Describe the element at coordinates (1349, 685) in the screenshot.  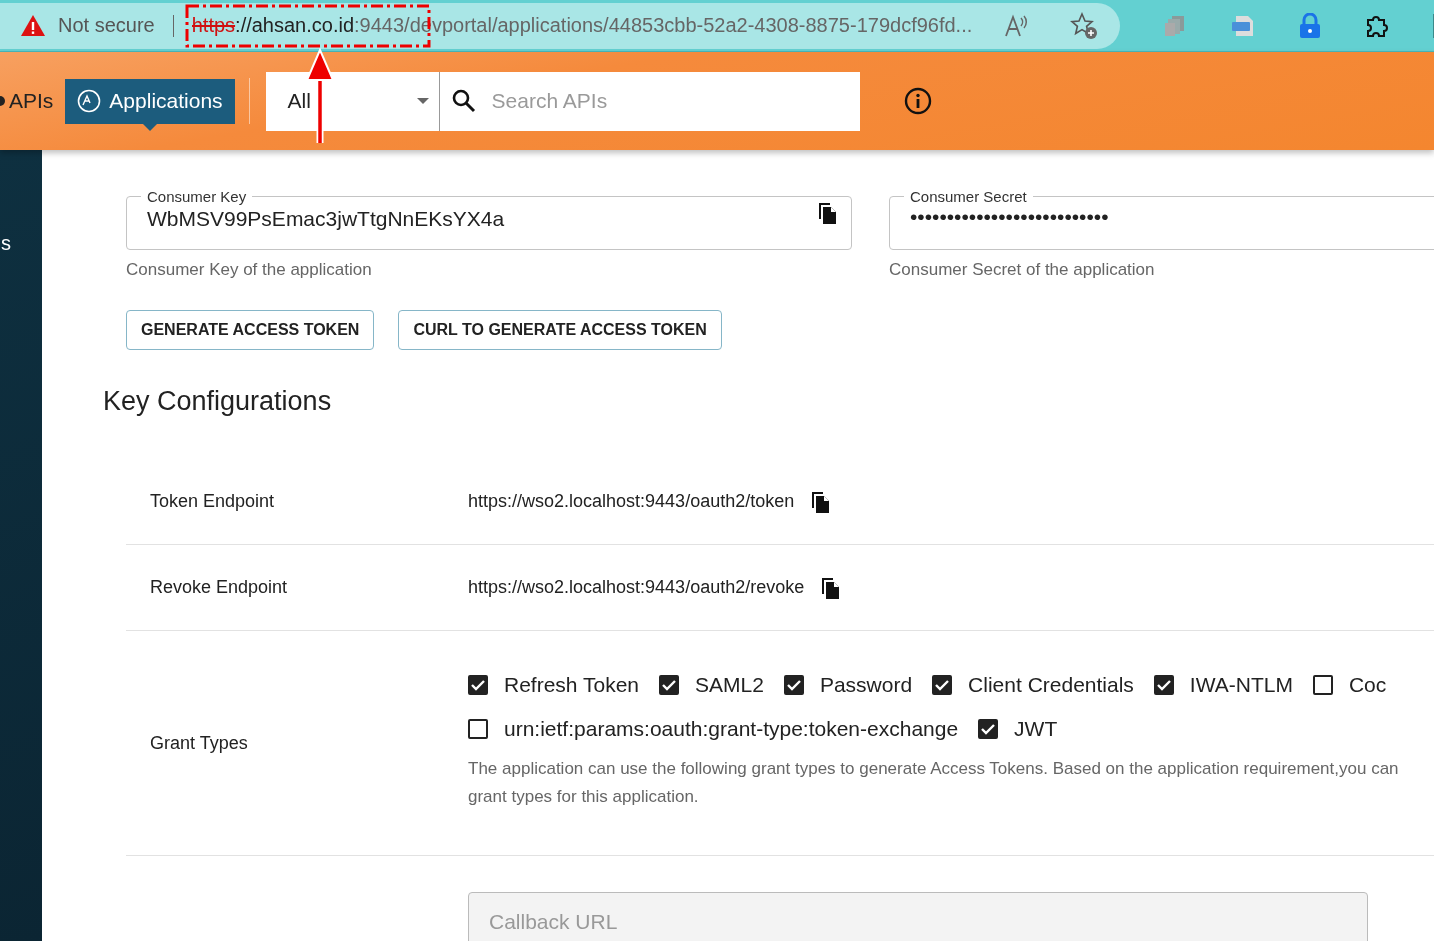
I see `grant-type-checkbox: Coc` at that location.